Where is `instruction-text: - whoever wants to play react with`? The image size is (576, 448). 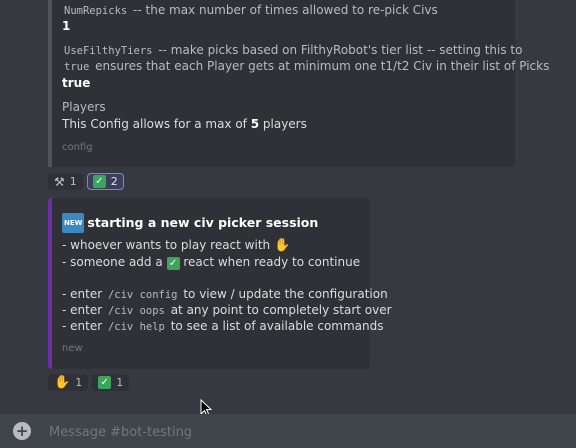 instruction-text: - whoever wants to play react with is located at coordinates (168, 245).